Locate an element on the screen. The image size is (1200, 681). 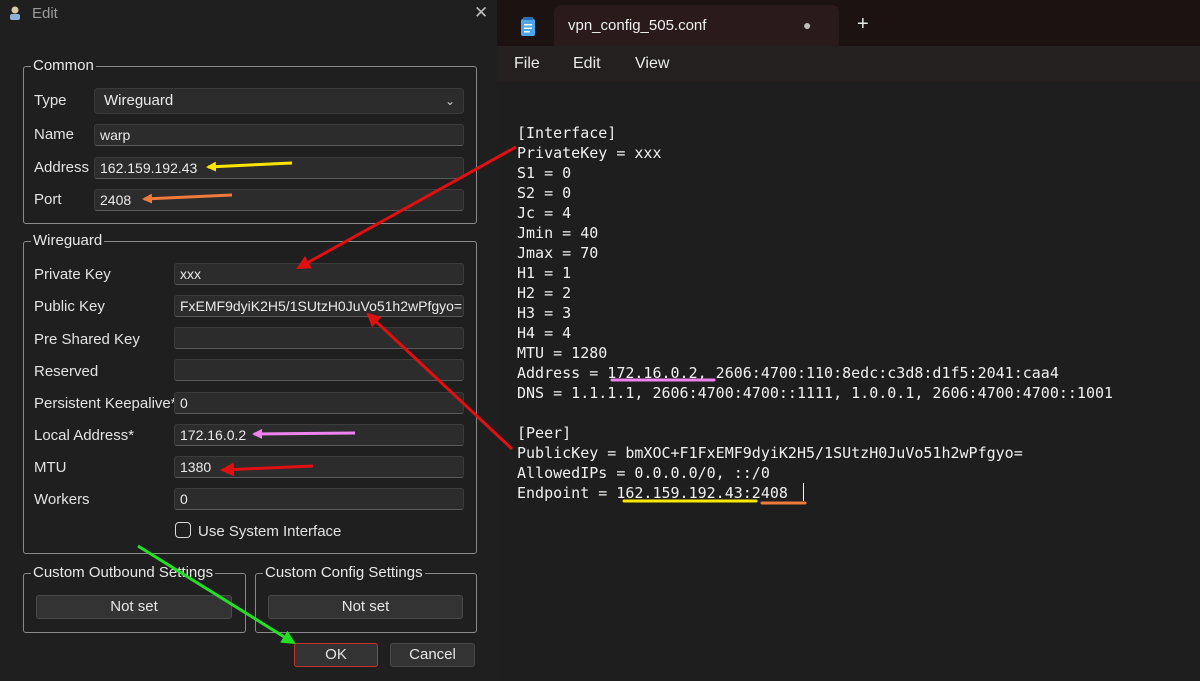
common-group-label: Common is located at coordinates (63, 65).